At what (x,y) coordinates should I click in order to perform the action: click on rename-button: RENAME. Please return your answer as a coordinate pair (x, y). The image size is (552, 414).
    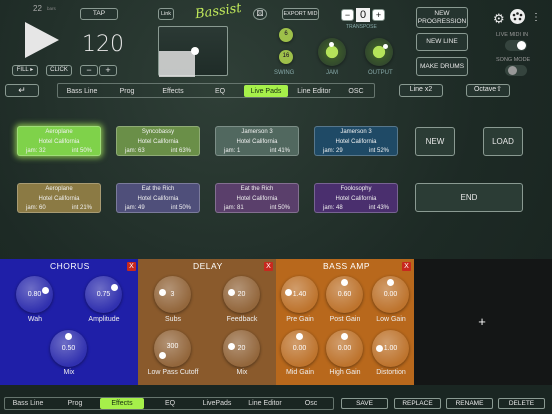
    Looking at the image, I should click on (469, 403).